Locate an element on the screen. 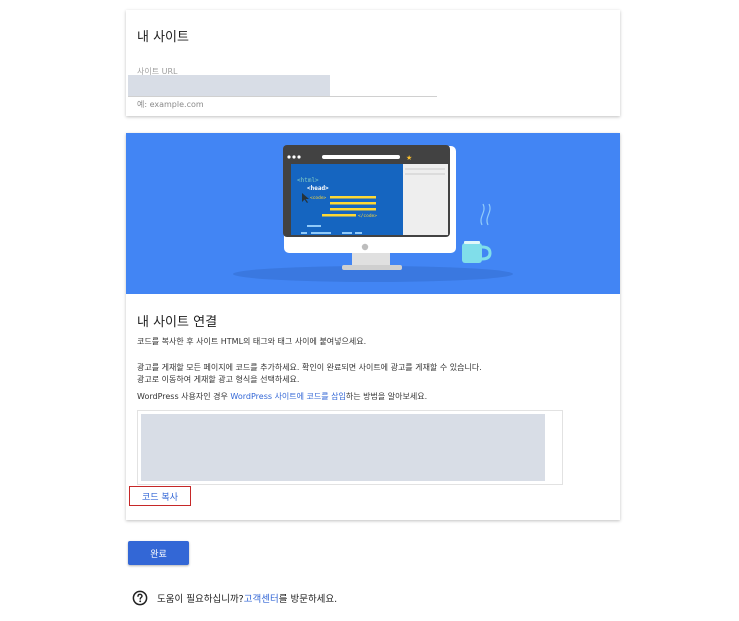 This screenshot has width=739, height=621. help-center-link: 고객센터 is located at coordinates (261, 598).